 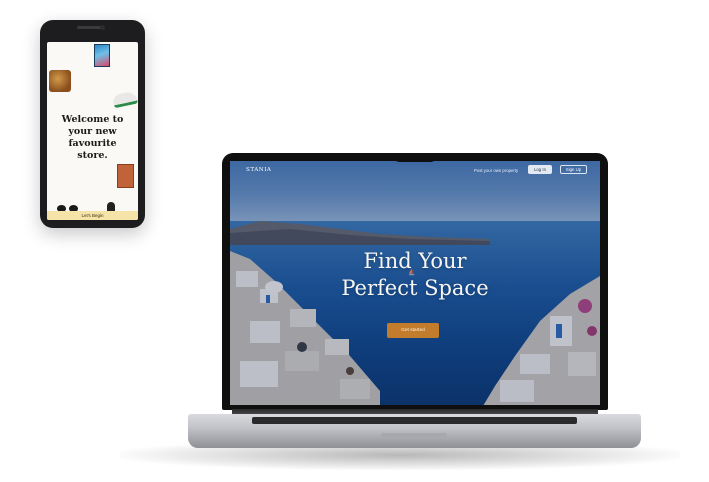 What do you see at coordinates (415, 274) in the screenshot?
I see `hero-title: Find Your Perfect Space` at bounding box center [415, 274].